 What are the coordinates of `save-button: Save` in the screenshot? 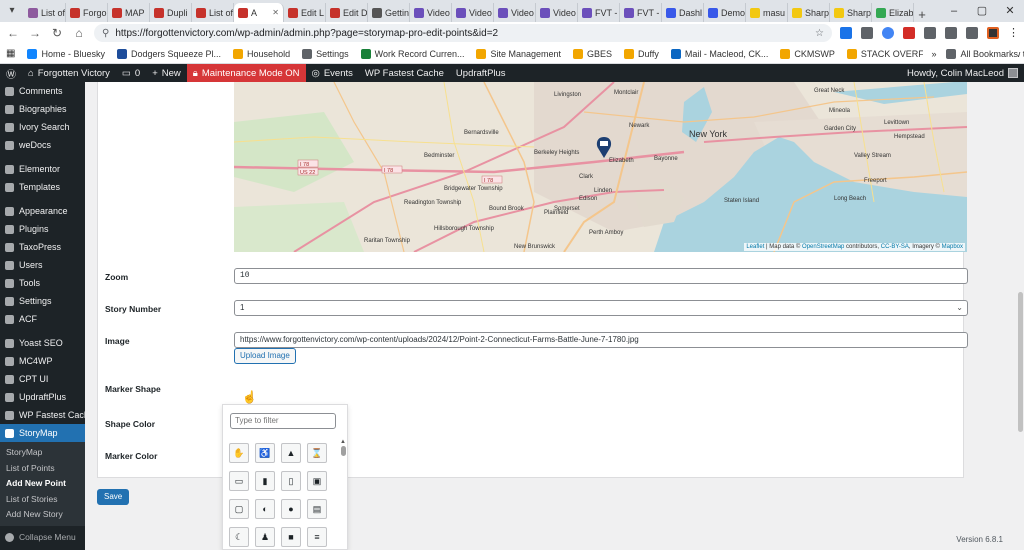 It's located at (113, 497).